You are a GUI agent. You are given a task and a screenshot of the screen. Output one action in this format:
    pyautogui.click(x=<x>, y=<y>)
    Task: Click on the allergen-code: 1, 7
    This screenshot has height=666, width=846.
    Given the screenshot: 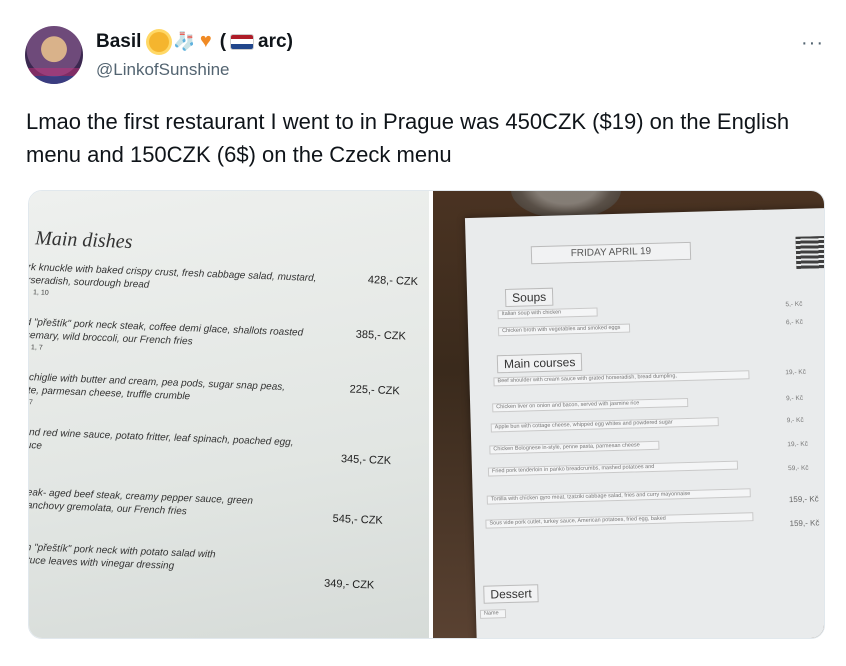 What is the action you would take?
    pyautogui.click(x=36, y=348)
    